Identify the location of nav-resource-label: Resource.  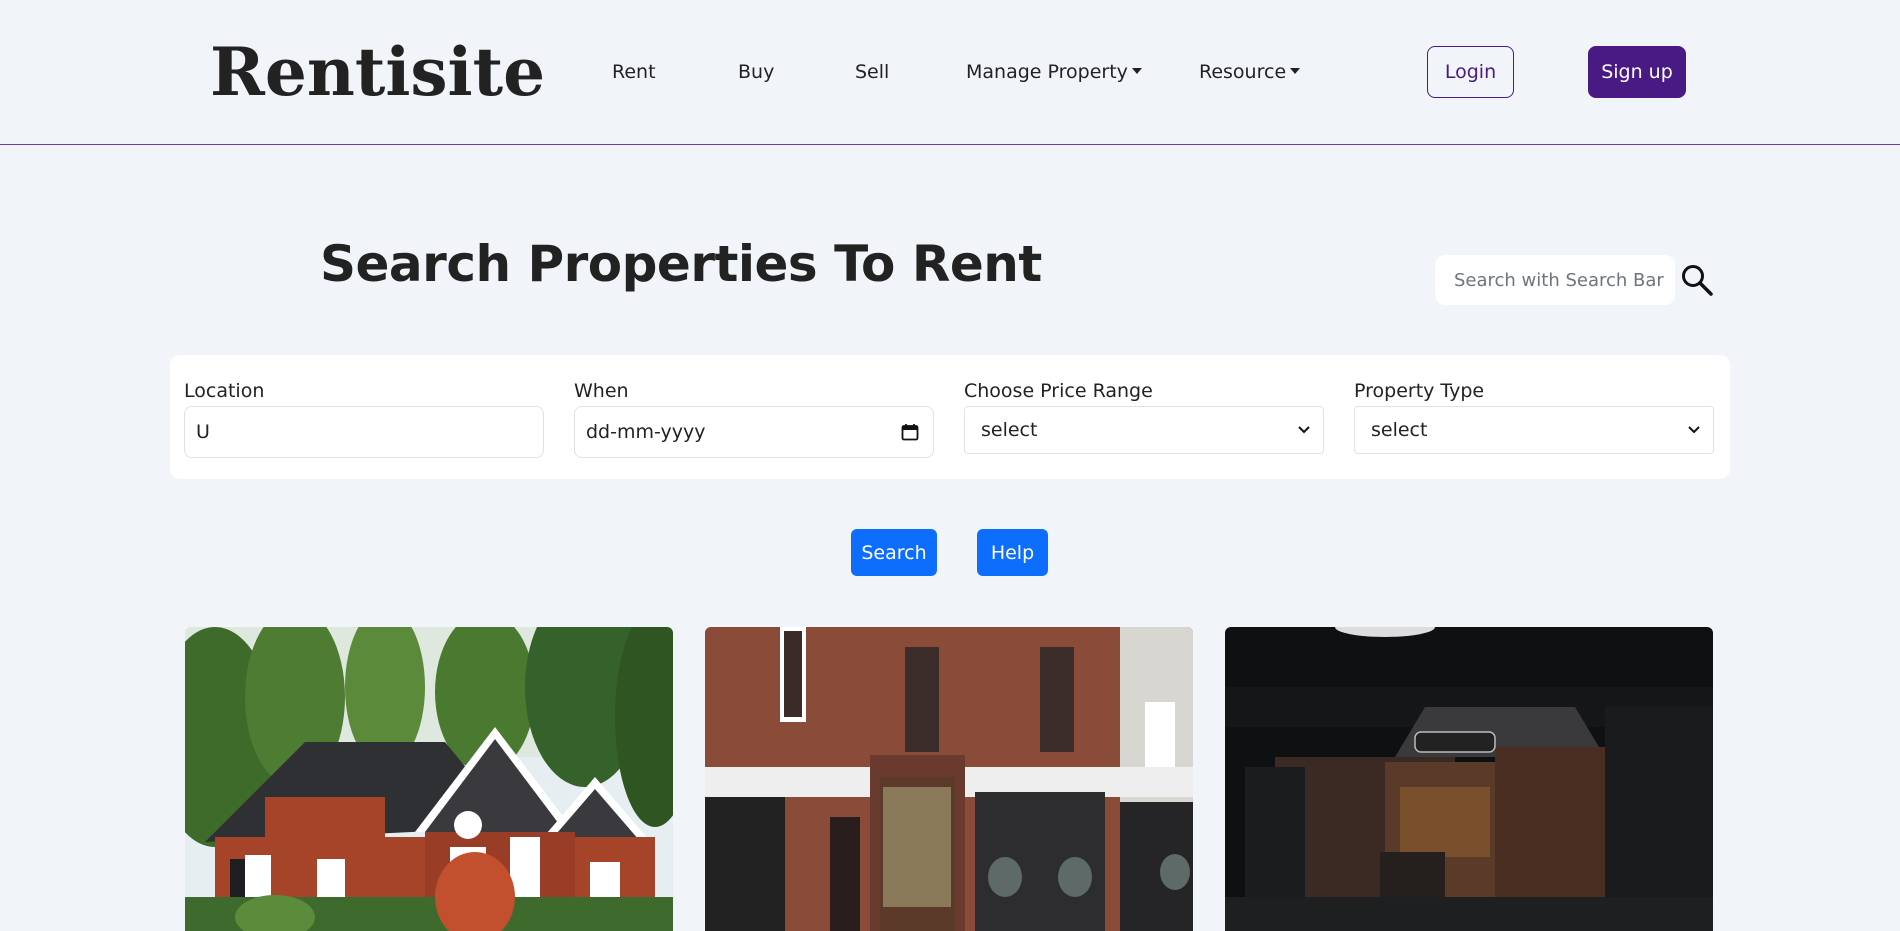
(1243, 72).